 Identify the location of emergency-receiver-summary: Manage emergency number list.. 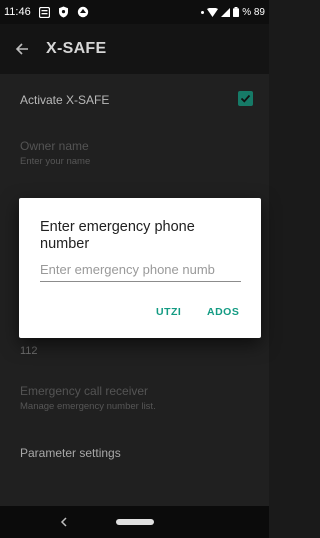
(88, 406).